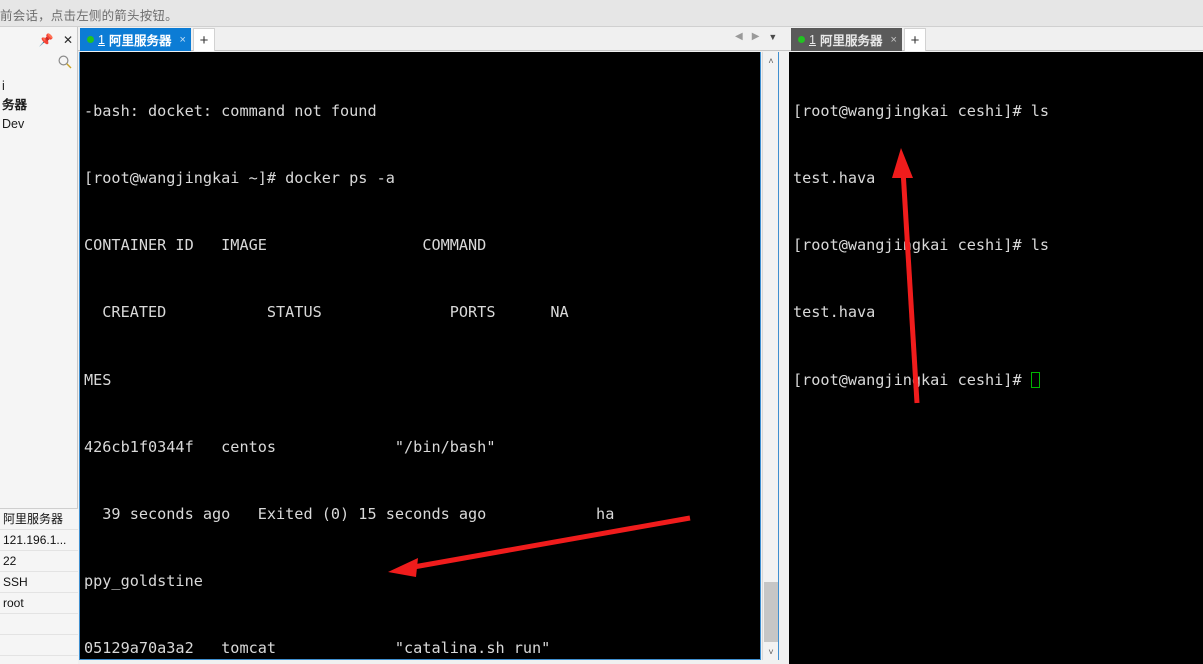 The image size is (1203, 664). I want to click on property-user: root, so click(39, 603).